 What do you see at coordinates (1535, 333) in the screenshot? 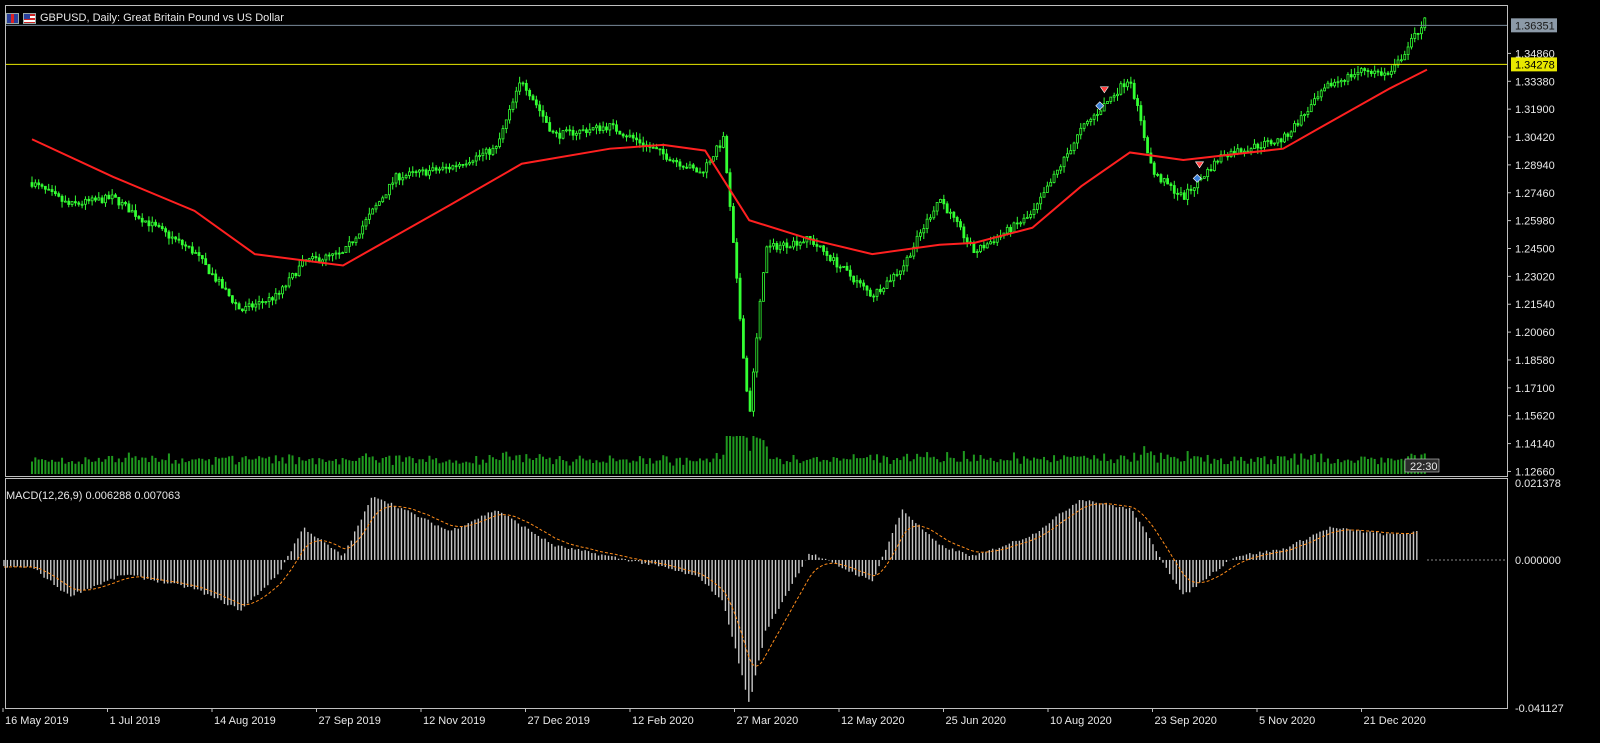
I see `price-tick-label: 1.20060` at bounding box center [1535, 333].